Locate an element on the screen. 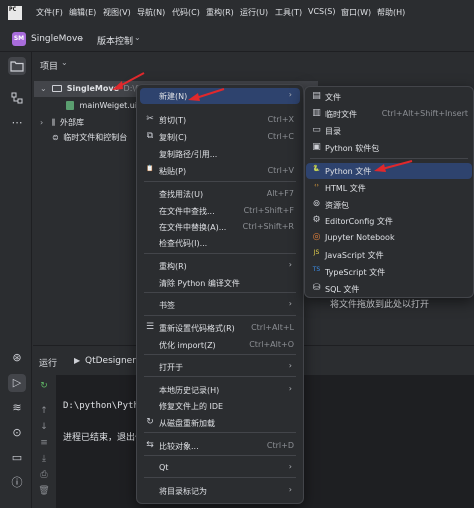  menu-item: 书签 › is located at coordinates (220, 305).